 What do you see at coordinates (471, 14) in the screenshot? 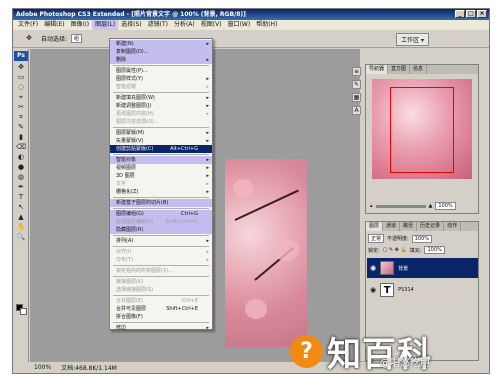
I see `maximize-button: □` at bounding box center [471, 14].